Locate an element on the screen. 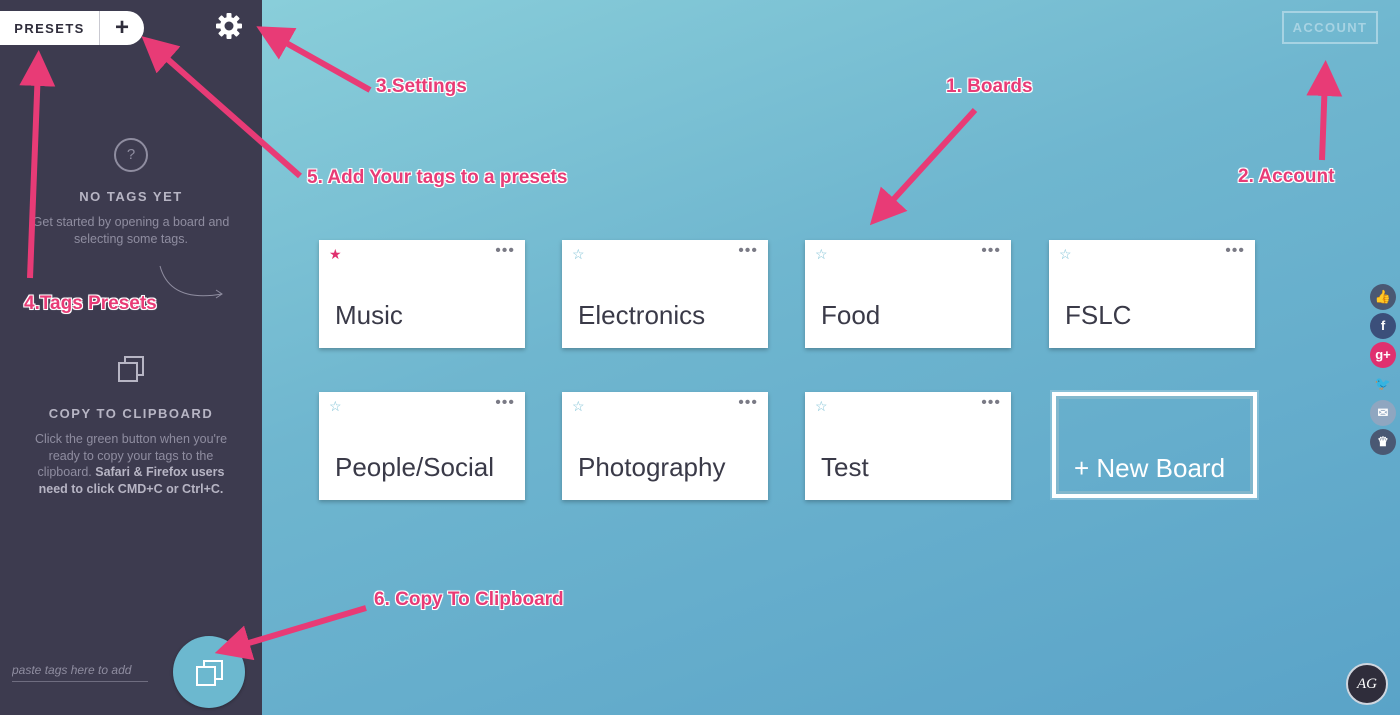 This screenshot has height=715, width=1400. annotation-boards: 1. Boards is located at coordinates (989, 86).